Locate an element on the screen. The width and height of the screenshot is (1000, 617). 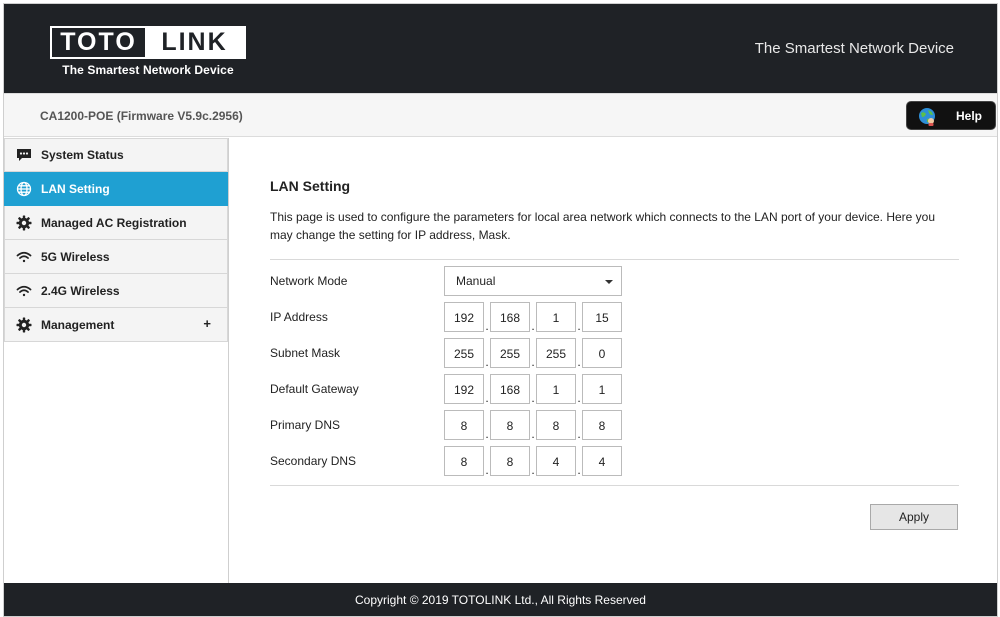
page-title: LAN Setting is located at coordinates (310, 186).